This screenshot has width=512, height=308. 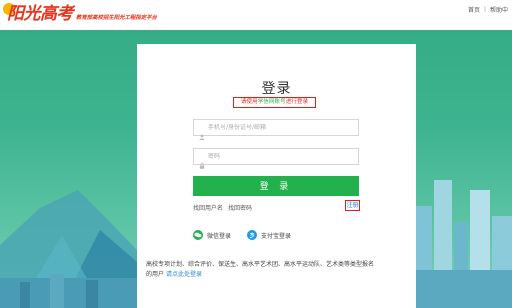 What do you see at coordinates (184, 274) in the screenshot?
I see `special-login-link: 请点此处登录` at bounding box center [184, 274].